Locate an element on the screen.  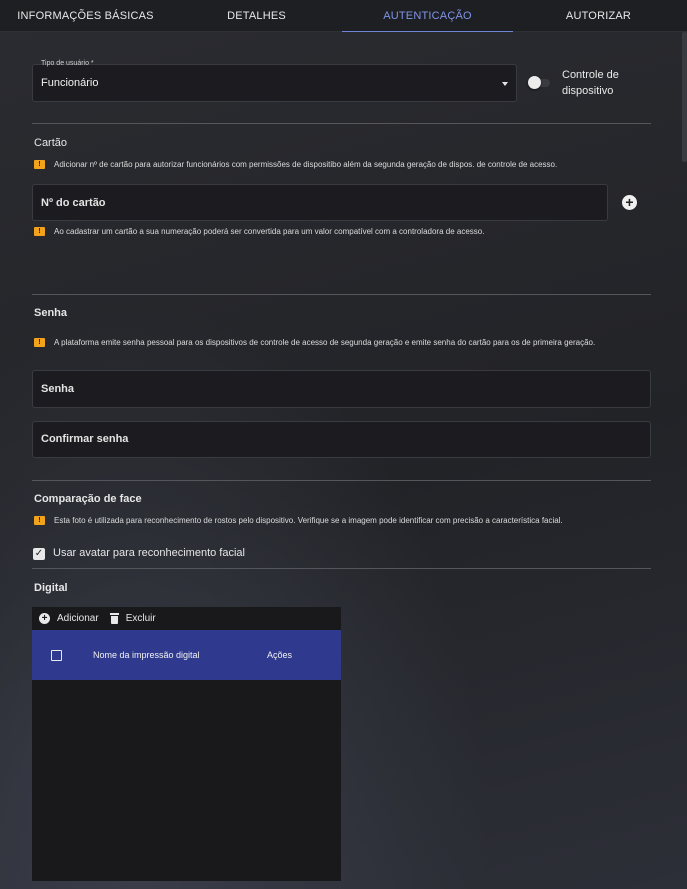
add-card-button: + is located at coordinates (629, 202).